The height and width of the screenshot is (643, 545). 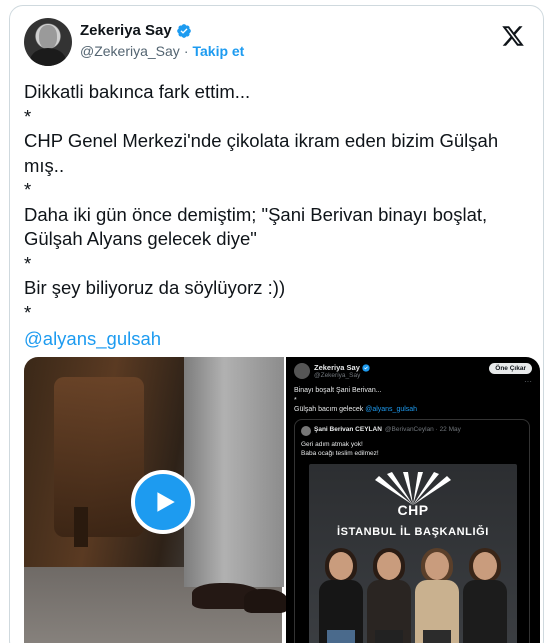 What do you see at coordinates (337, 375) in the screenshot?
I see `embedded-handle: @Zekeriya_Say` at bounding box center [337, 375].